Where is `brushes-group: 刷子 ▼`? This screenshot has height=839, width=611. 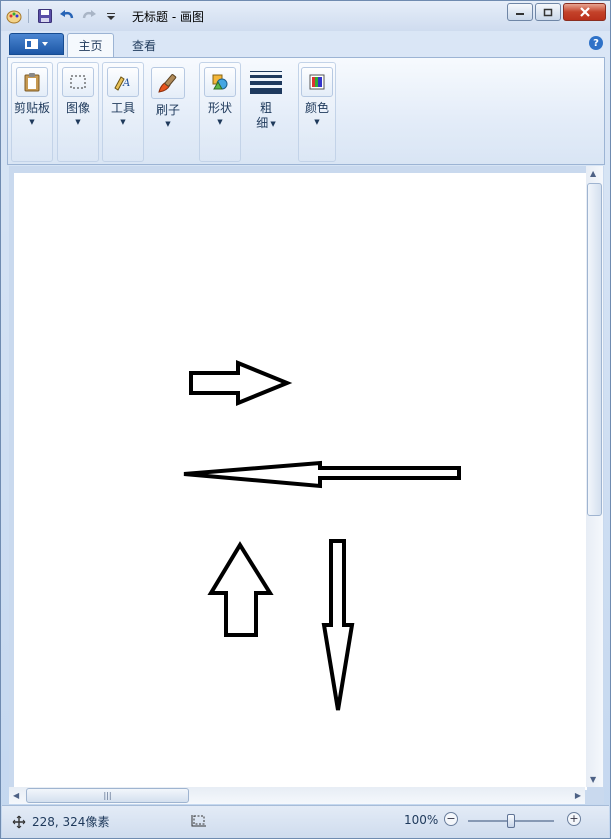 brushes-group: 刷子 ▼ is located at coordinates (168, 112).